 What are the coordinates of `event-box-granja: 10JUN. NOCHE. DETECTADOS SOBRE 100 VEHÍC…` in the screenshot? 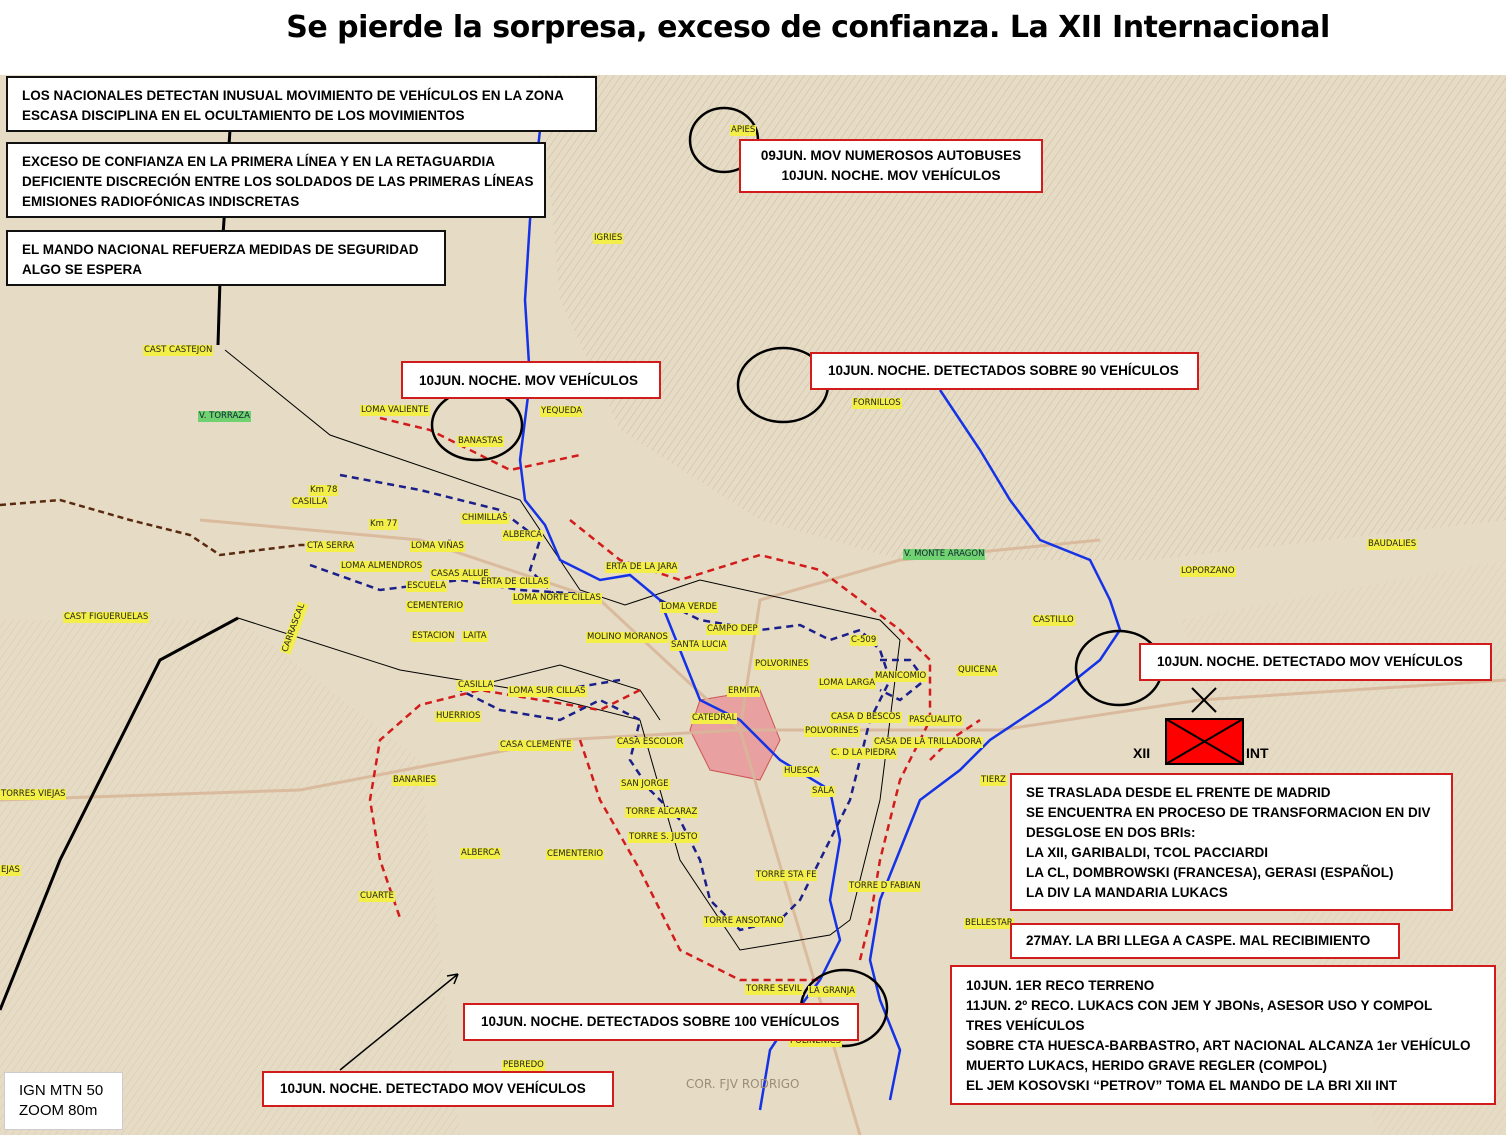 It's located at (661, 1022).